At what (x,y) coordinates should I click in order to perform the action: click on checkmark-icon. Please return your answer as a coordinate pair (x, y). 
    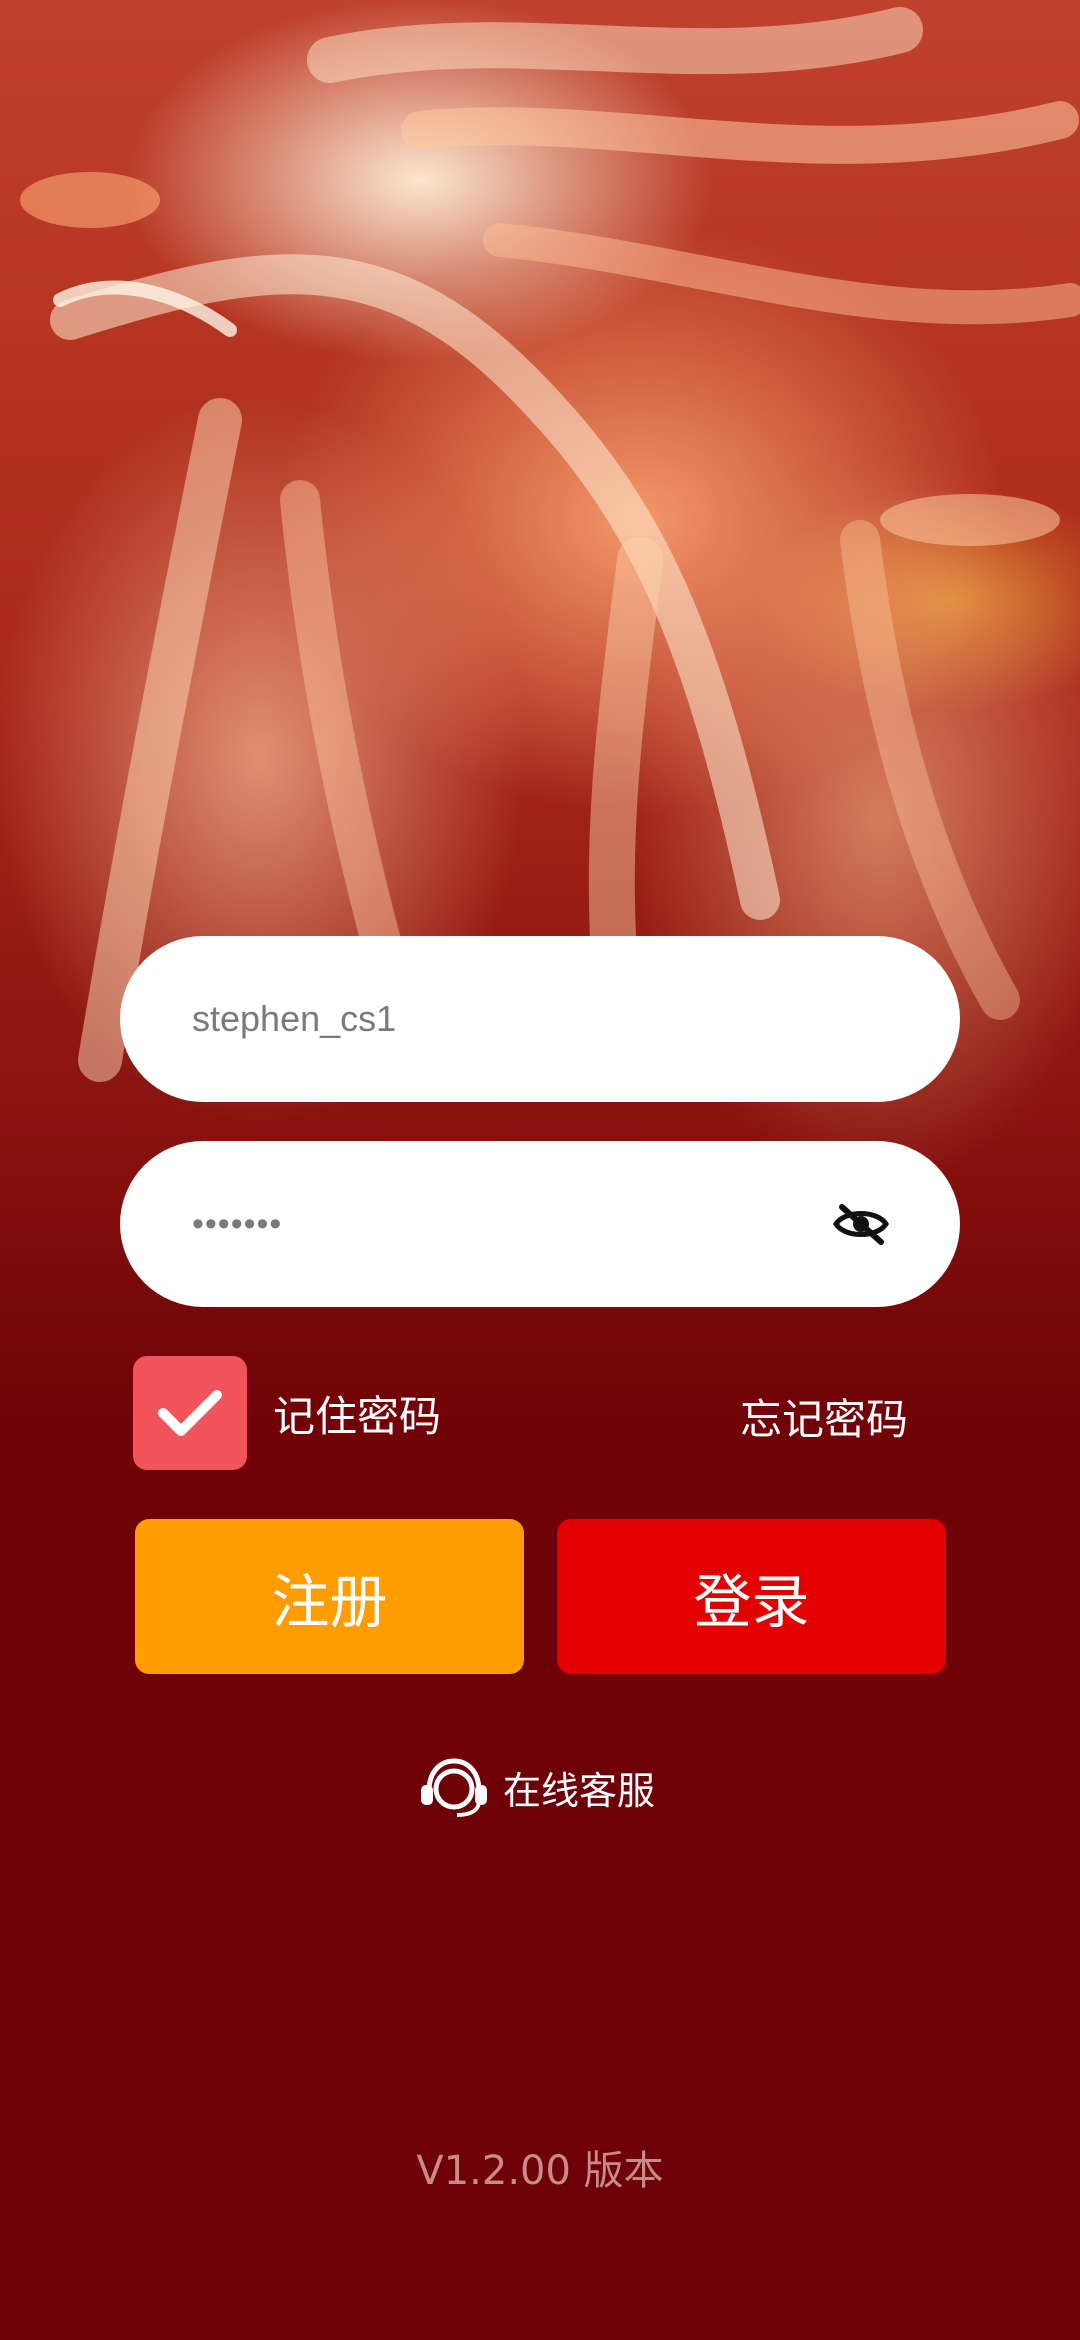
    Looking at the image, I should click on (190, 1413).